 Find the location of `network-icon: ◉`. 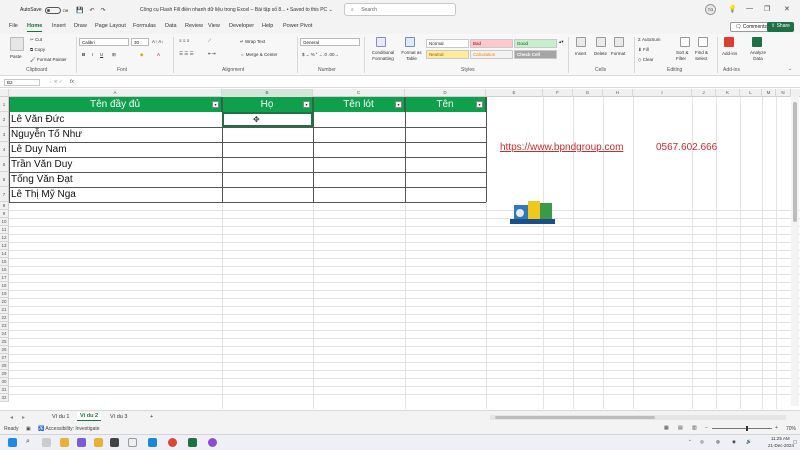

network-icon: ◉ is located at coordinates (734, 442).